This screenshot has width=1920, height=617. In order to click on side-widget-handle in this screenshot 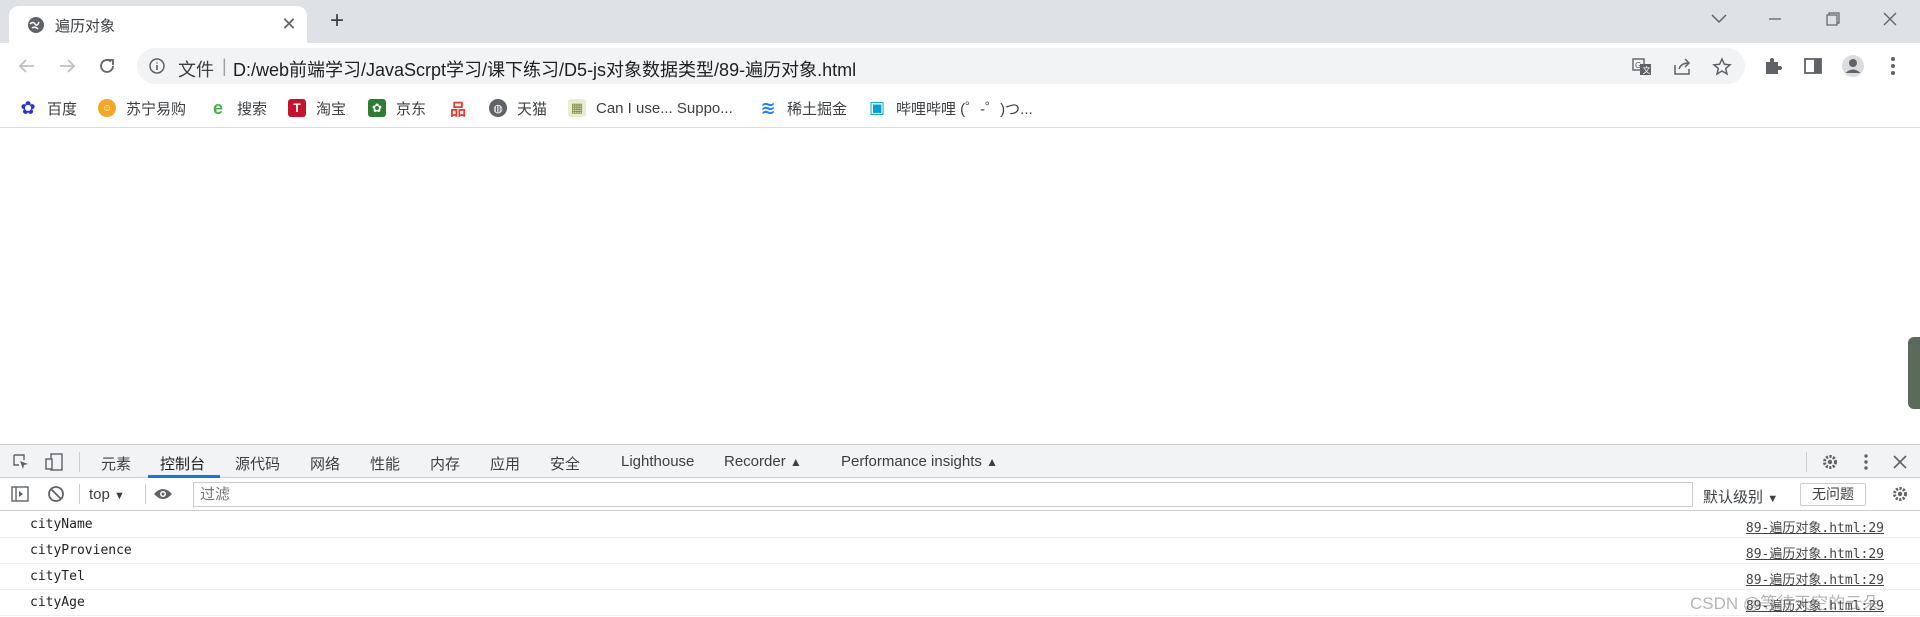, I will do `click(1914, 373)`.